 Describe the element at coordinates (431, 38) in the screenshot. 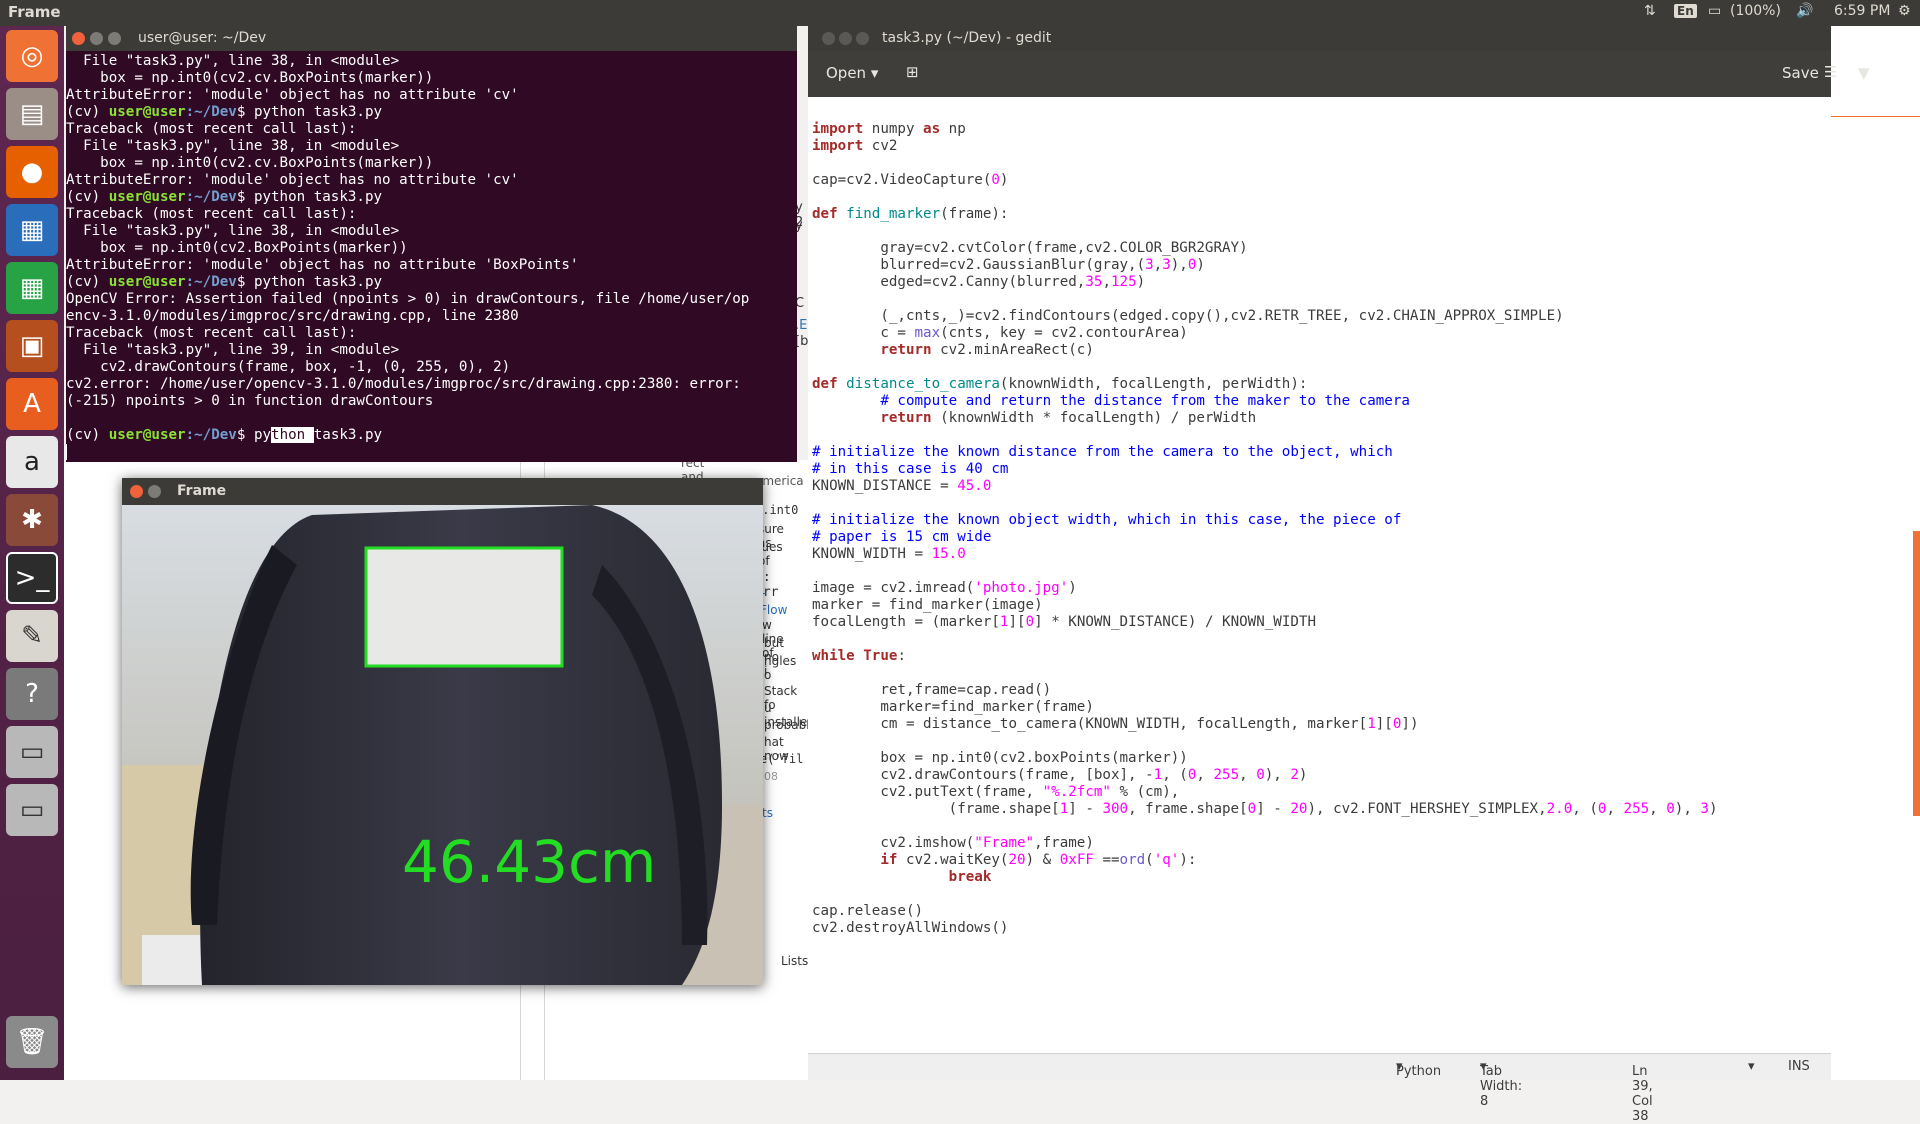

I see `terminal-titlebar: user@user: ~/Dev` at that location.